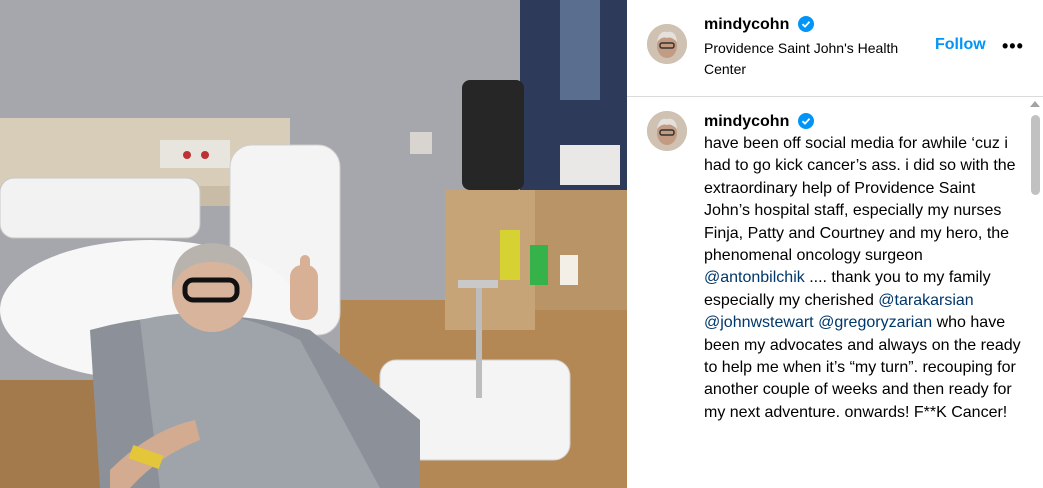  Describe the element at coordinates (746, 24) in the screenshot. I see `header-username: mindycohn` at that location.